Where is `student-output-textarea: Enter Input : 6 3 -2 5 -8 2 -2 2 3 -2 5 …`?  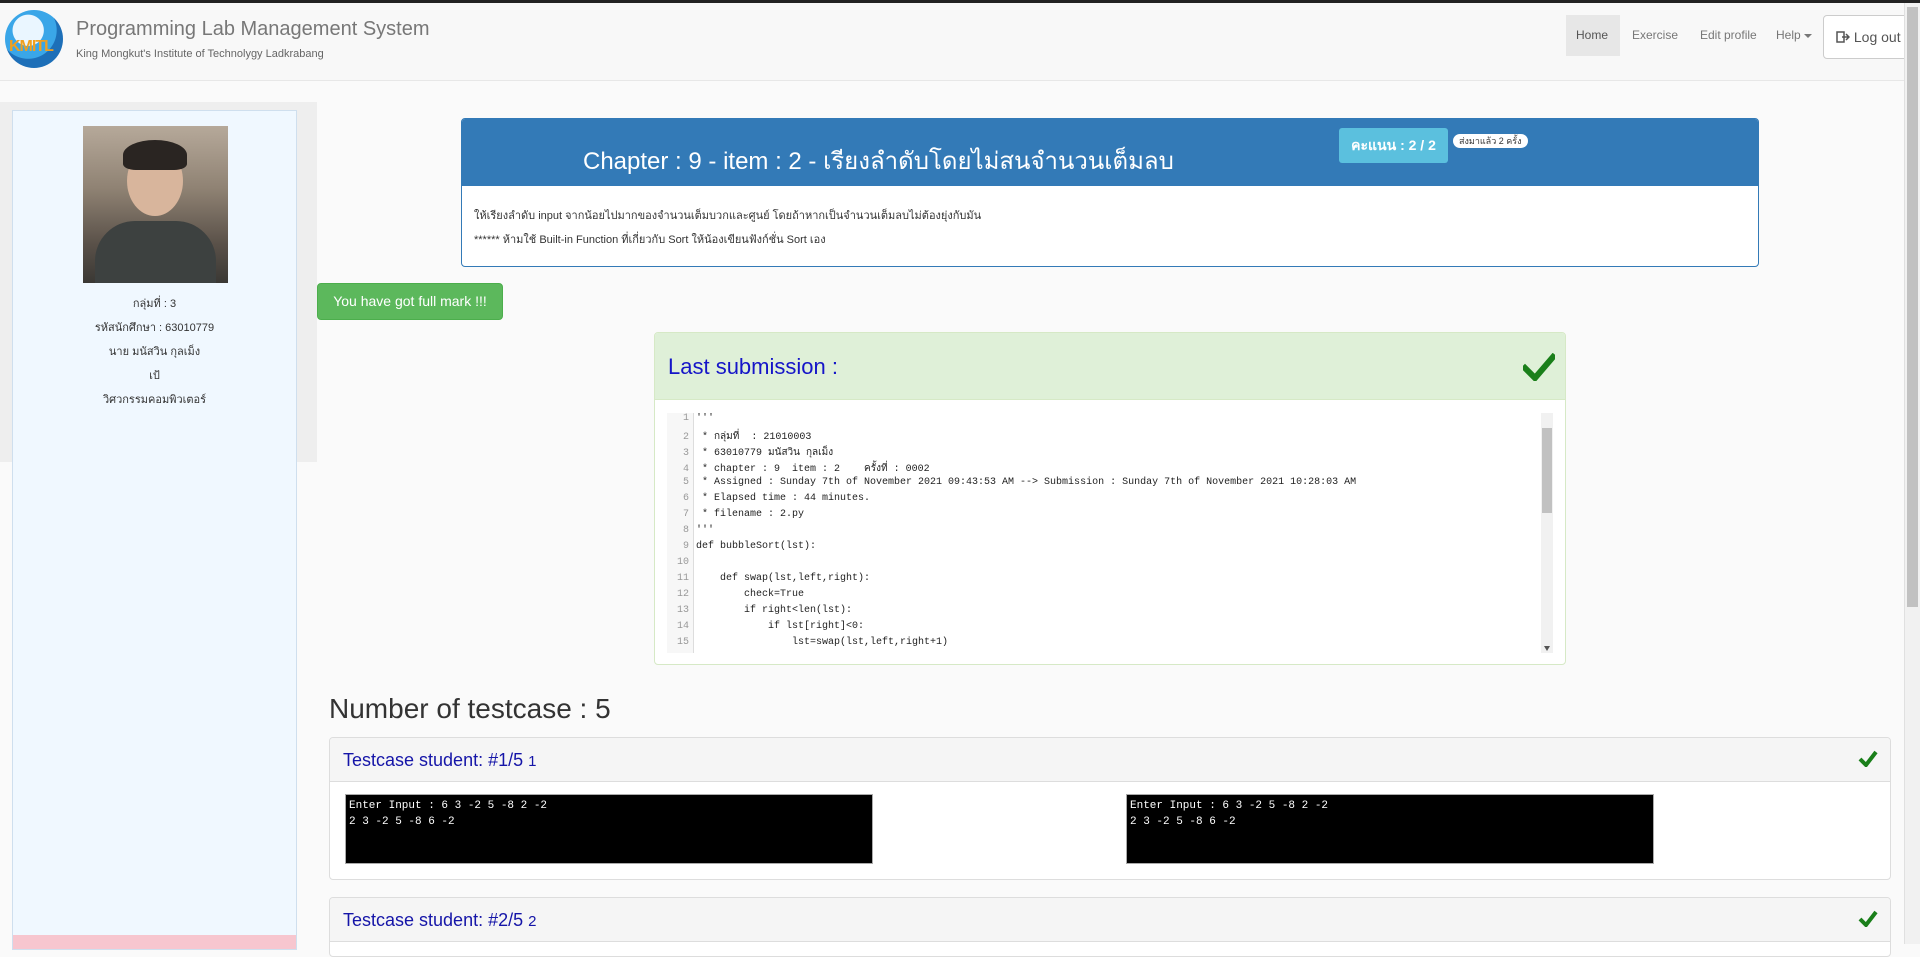
student-output-textarea: Enter Input : 6 3 -2 5 -8 2 -2 2 3 -2 5 … is located at coordinates (609, 829).